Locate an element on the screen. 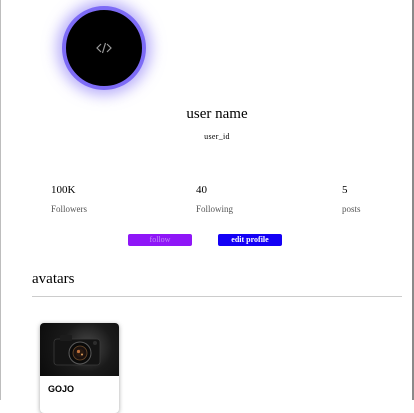 Image resolution: width=414 pixels, height=413 pixels. page-left-border is located at coordinates (0, 200).